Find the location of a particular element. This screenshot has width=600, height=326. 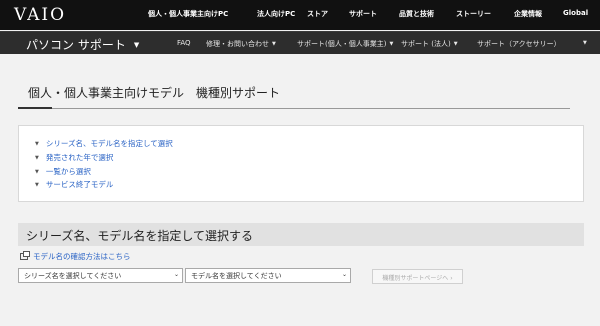

link-select-from-list-label: 一覧から選択 is located at coordinates (68, 171).